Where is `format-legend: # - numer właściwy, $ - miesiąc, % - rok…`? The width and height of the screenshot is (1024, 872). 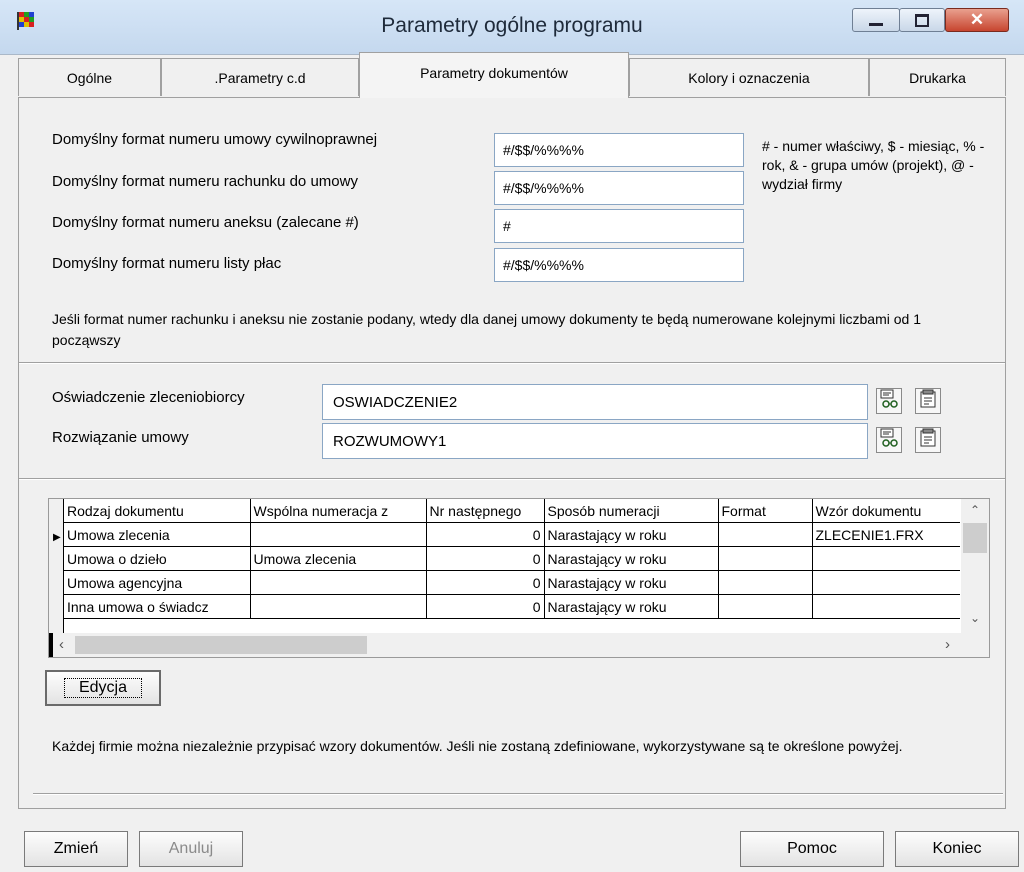 format-legend: # - numer właściwy, $ - miesiąc, % - rok… is located at coordinates (873, 165).